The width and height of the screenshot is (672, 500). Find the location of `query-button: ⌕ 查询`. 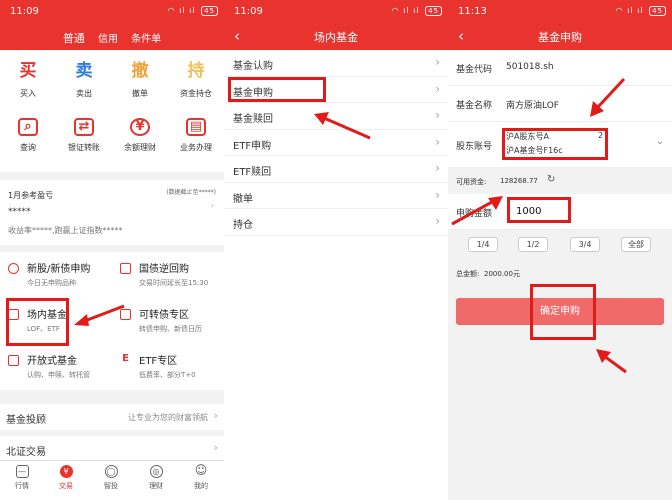

query-button: ⌕ 查询 is located at coordinates (28, 135).